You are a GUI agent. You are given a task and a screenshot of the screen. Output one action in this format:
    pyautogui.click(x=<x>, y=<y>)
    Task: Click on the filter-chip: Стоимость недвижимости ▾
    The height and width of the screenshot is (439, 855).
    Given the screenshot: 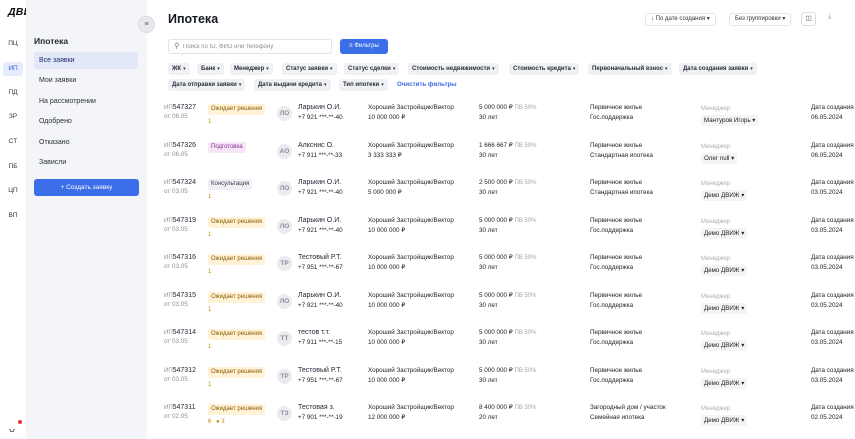 What is the action you would take?
    pyautogui.click(x=453, y=69)
    